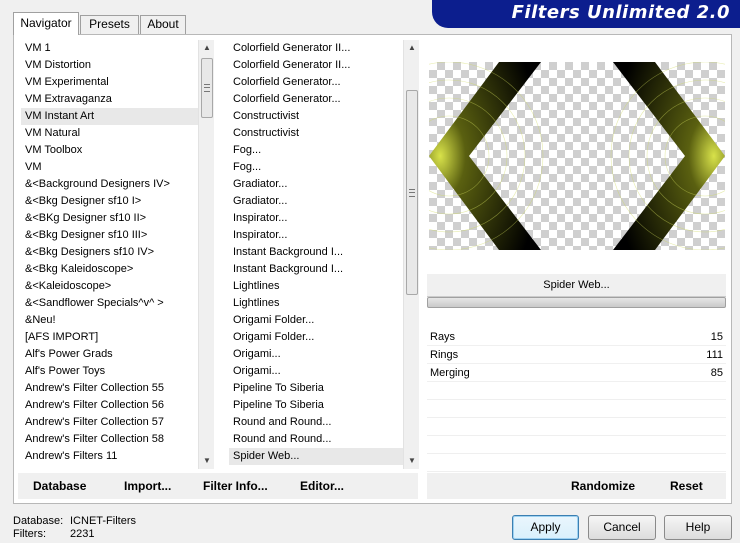  What do you see at coordinates (109, 99) in the screenshot?
I see `category-list-item: VM Extravaganza` at bounding box center [109, 99].